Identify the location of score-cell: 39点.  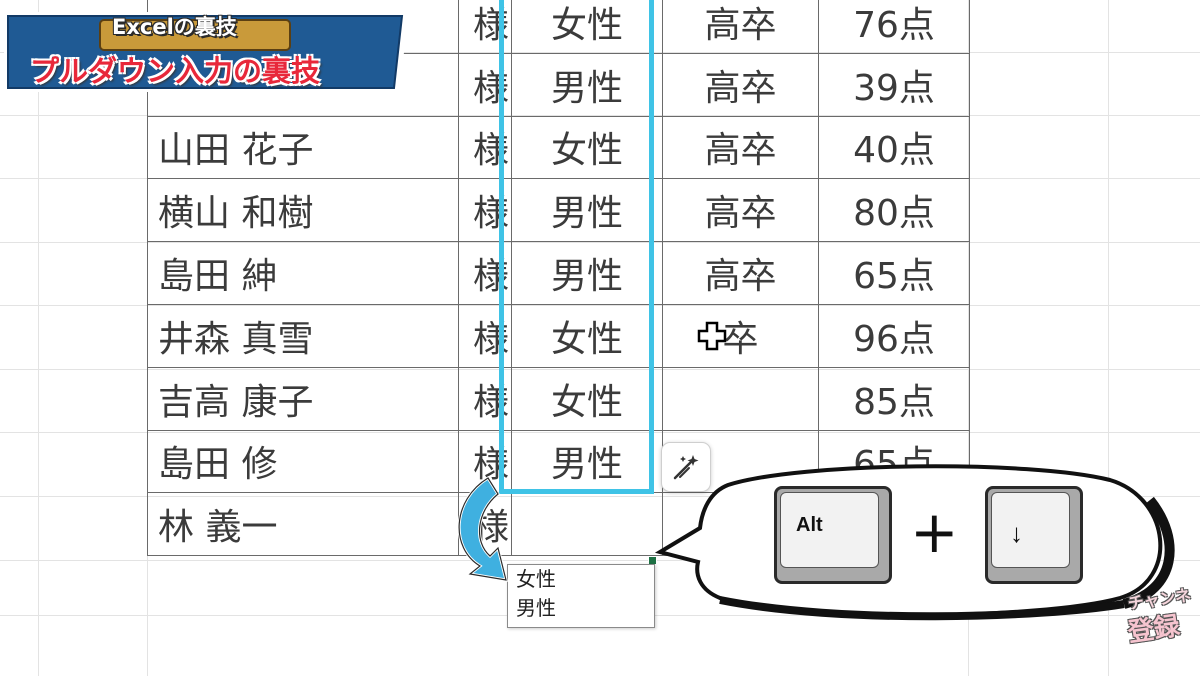
(894, 84).